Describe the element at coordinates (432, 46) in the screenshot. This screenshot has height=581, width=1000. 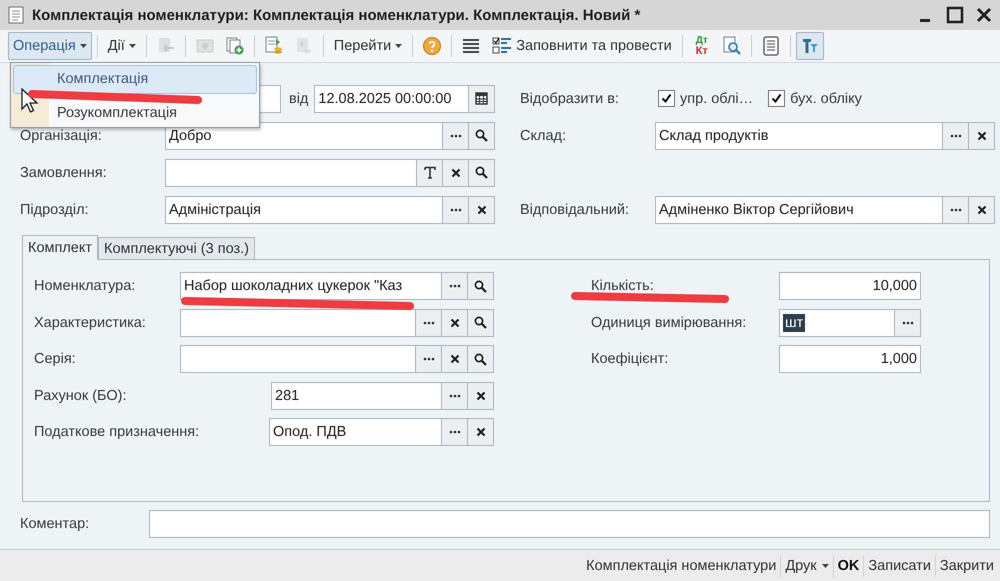
I see `help-icon` at that location.